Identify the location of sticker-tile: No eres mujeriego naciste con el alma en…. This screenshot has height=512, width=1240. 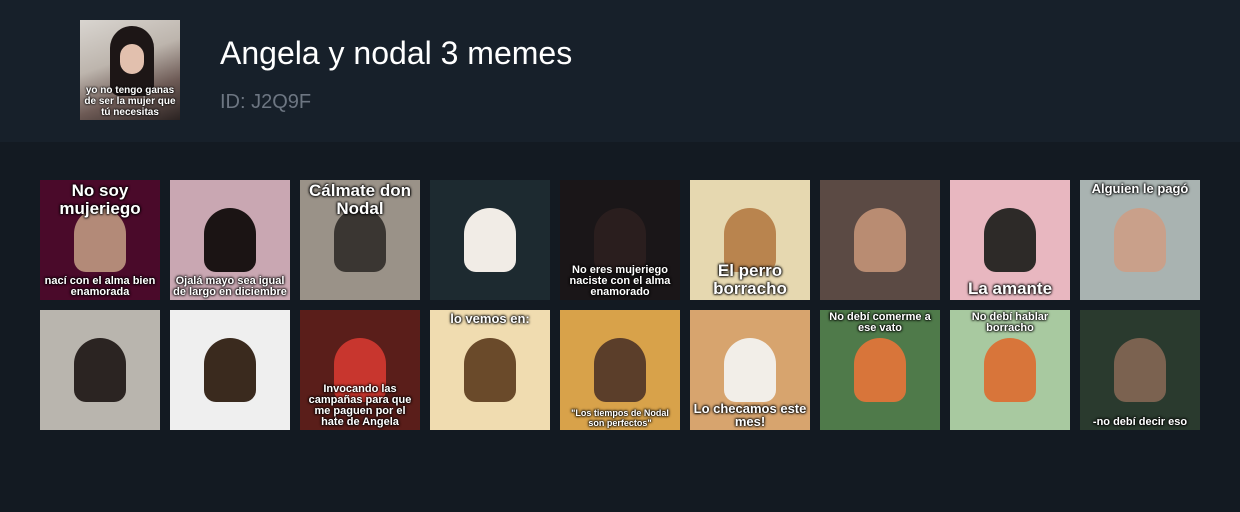
(620, 240).